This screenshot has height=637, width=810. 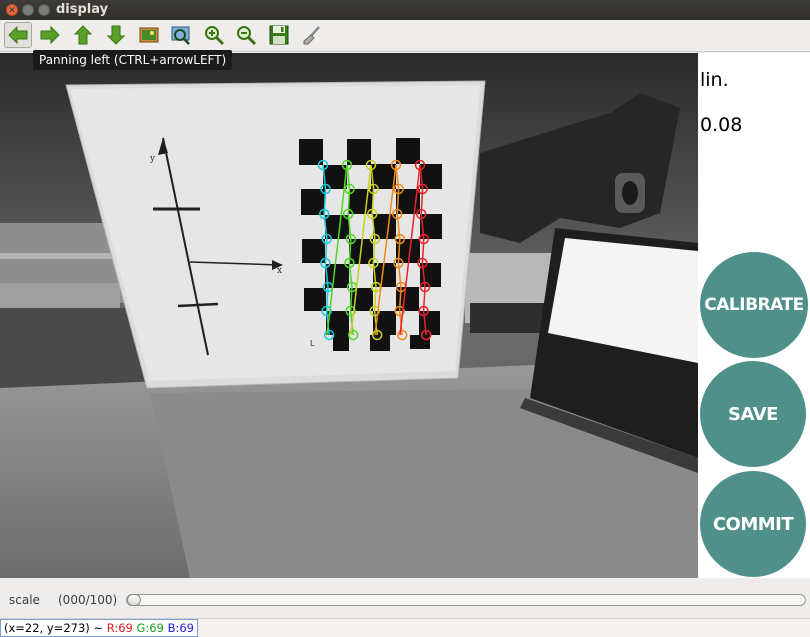 I want to click on floppy-disk-icon, so click(x=279, y=35).